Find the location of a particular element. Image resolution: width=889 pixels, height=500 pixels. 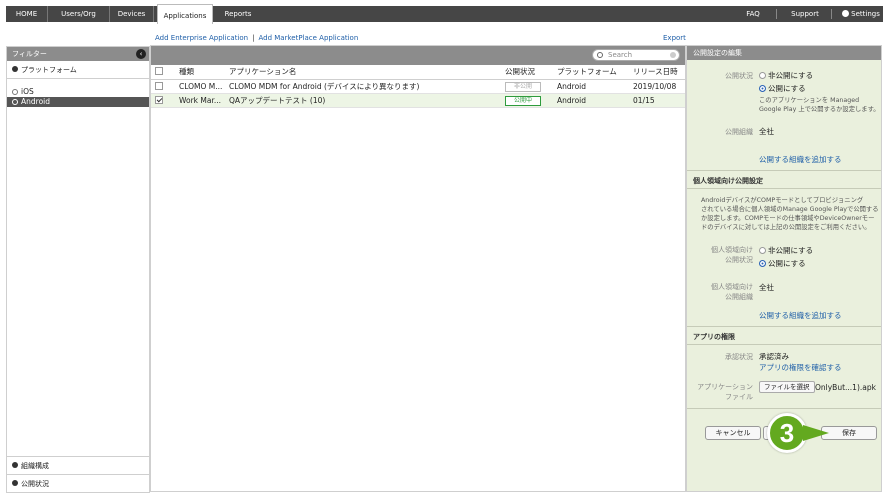

step-marker: 3 is located at coordinates (787, 433).